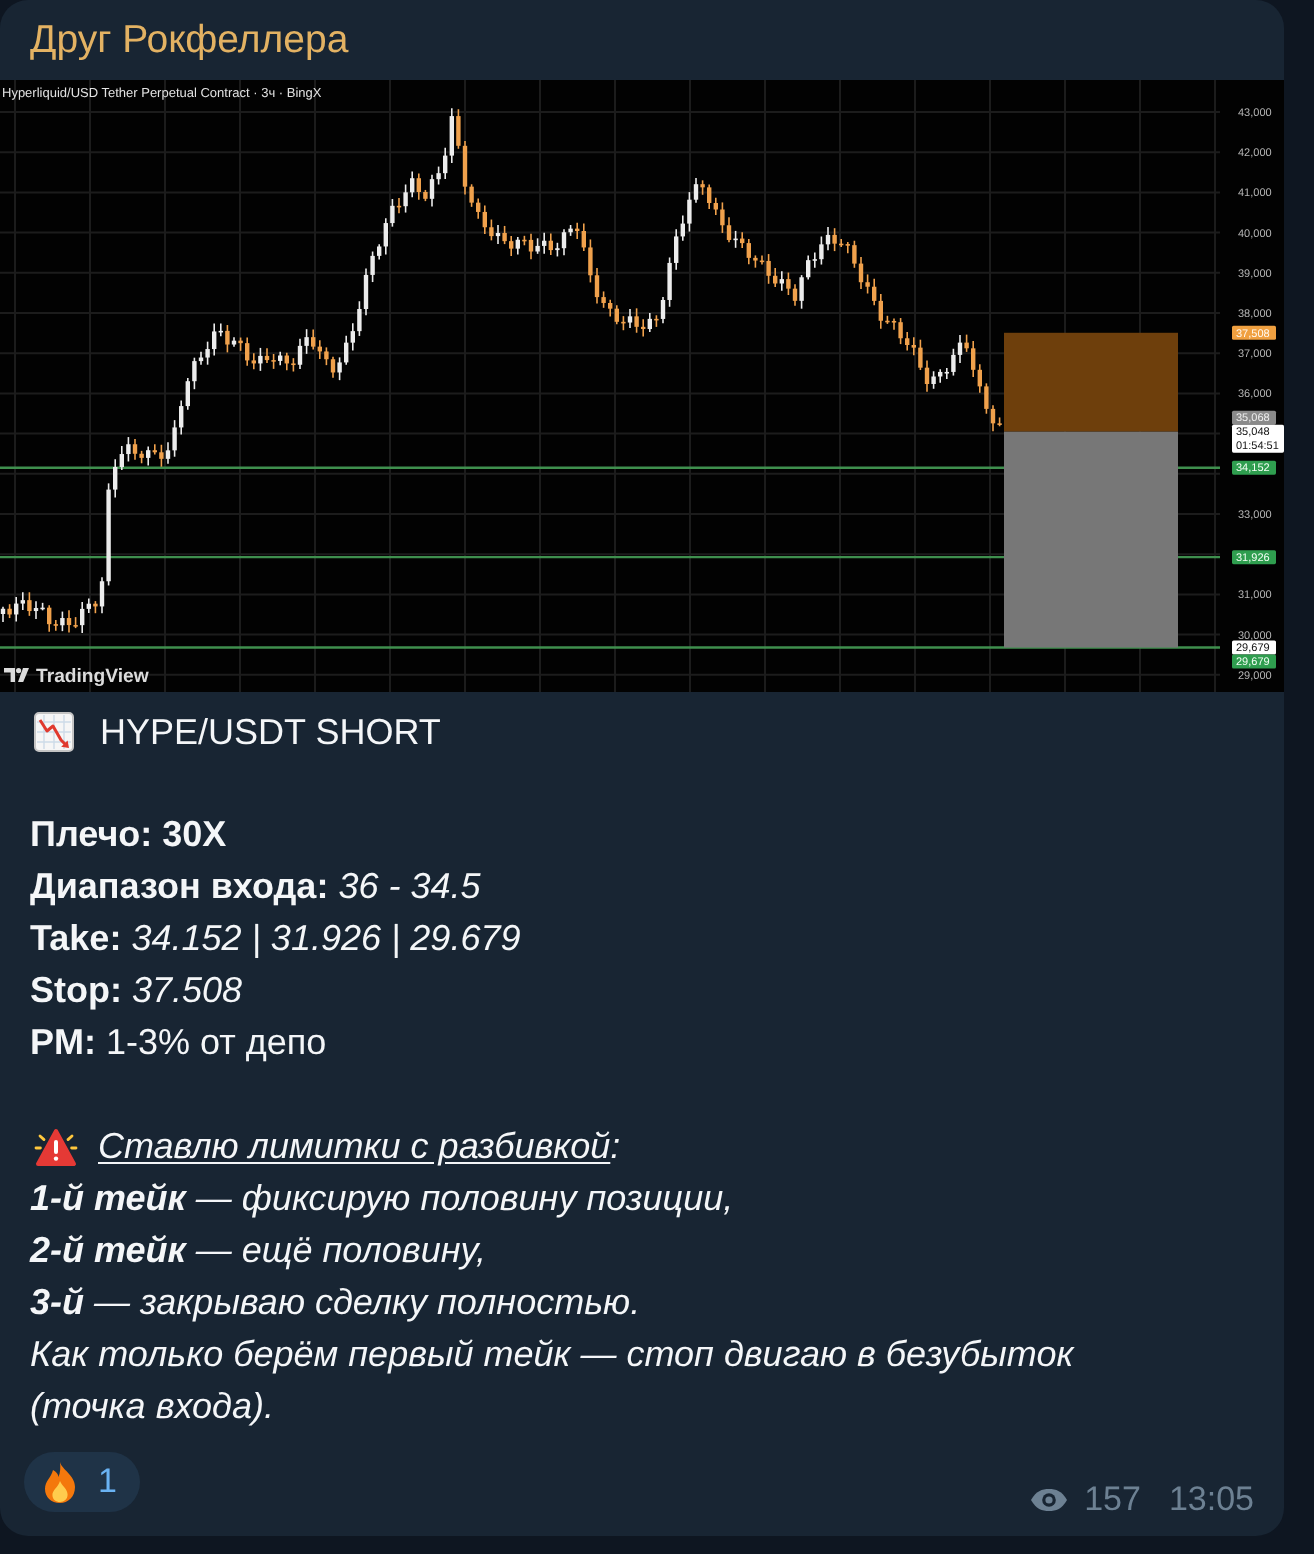  What do you see at coordinates (255, 887) in the screenshot?
I see `parameter-line: Диапазон входа: 36 - 34.5` at bounding box center [255, 887].